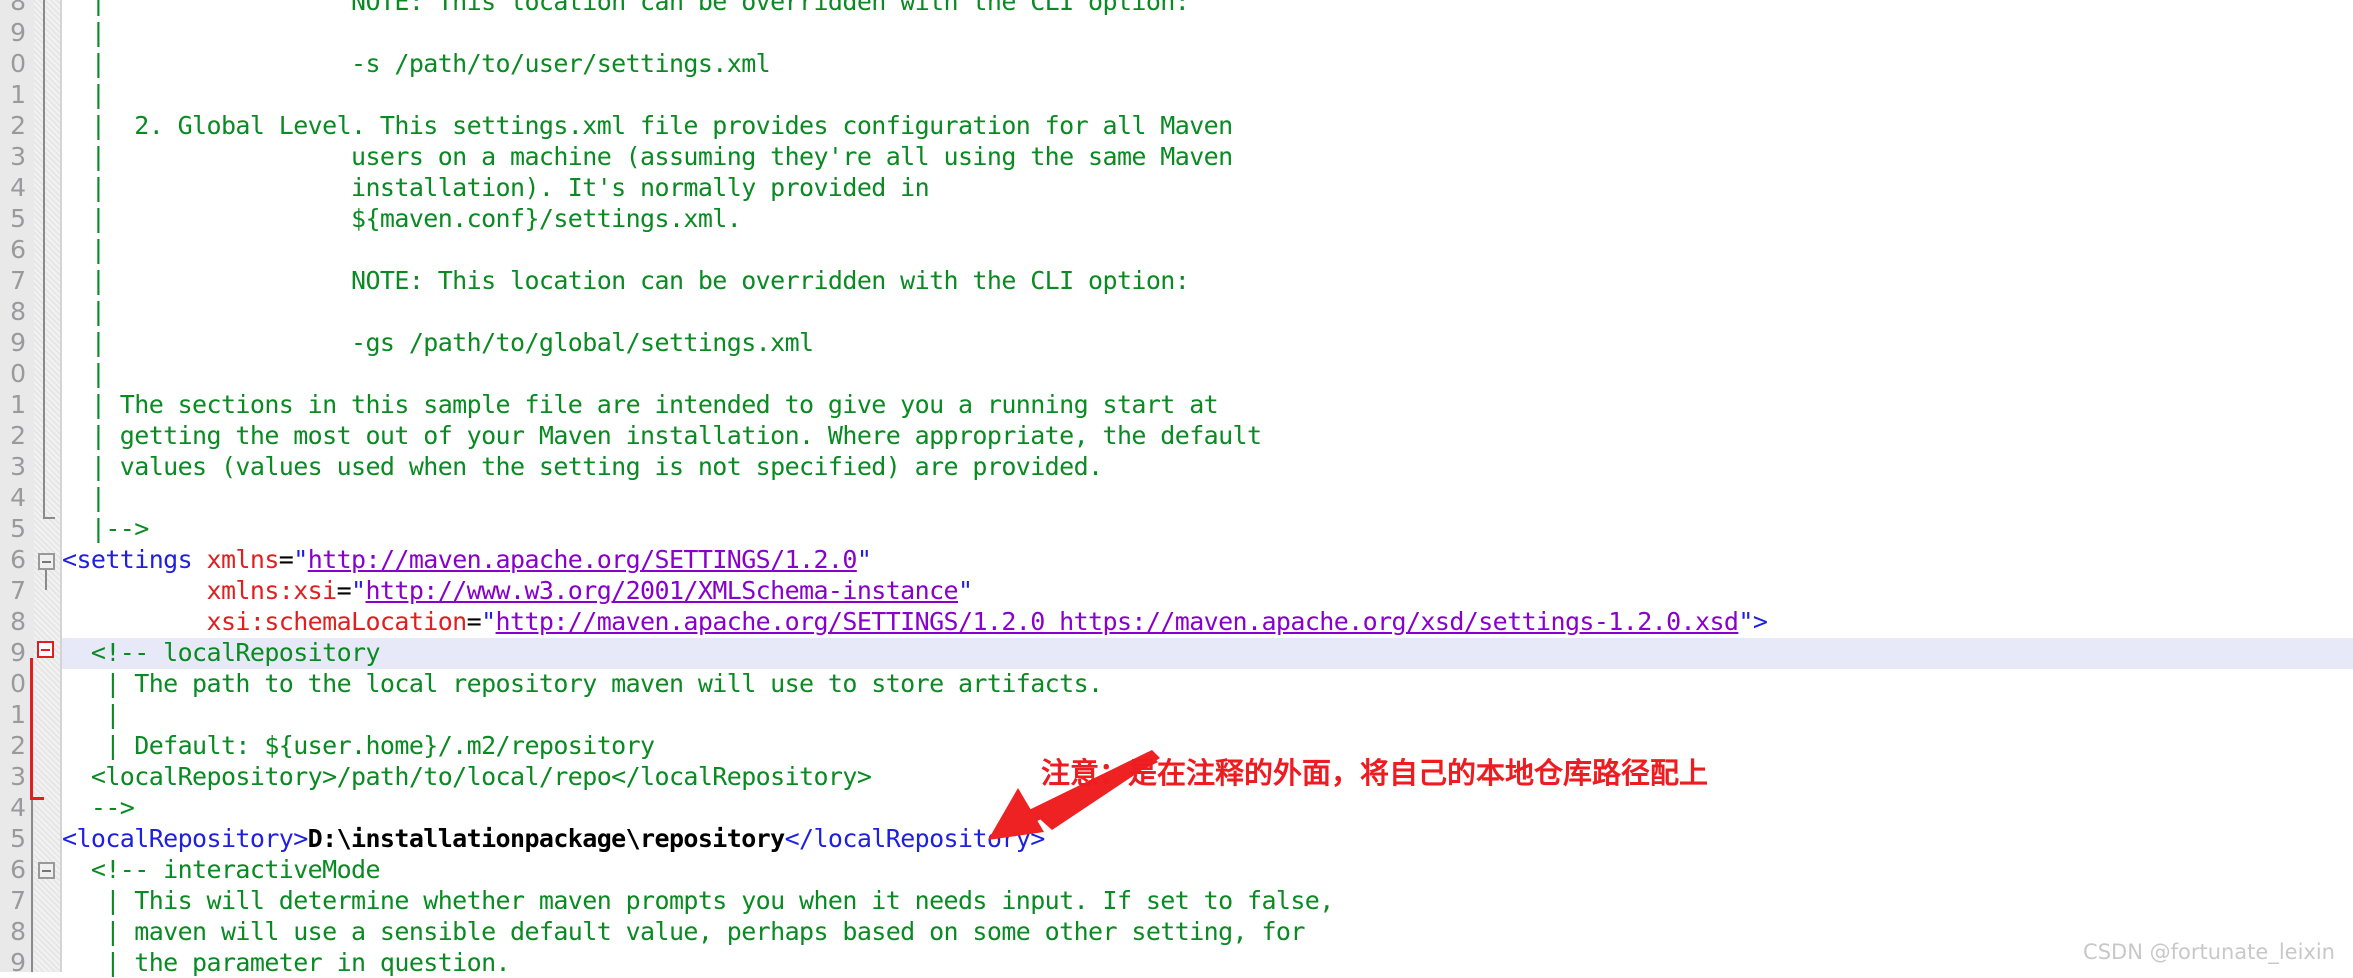 Image resolution: width=2353 pixels, height=978 pixels. What do you see at coordinates (49, 518) in the screenshot?
I see `fold-region-foot-settings` at bounding box center [49, 518].